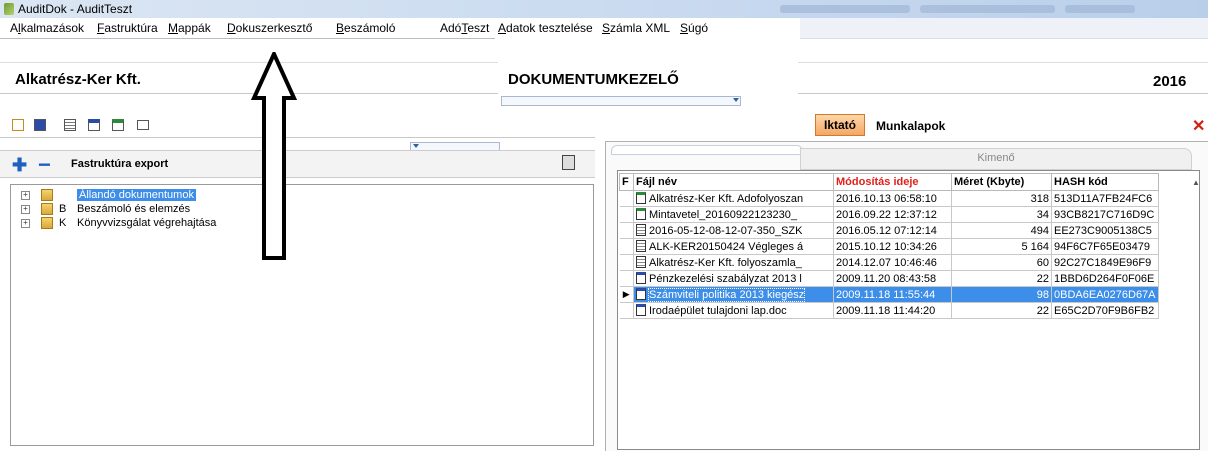 Image resolution: width=1208 pixels, height=451 pixels. Describe the element at coordinates (718, 311) in the screenshot. I see `file-name: Irodaépület tulajdoni lap.doc` at that location.